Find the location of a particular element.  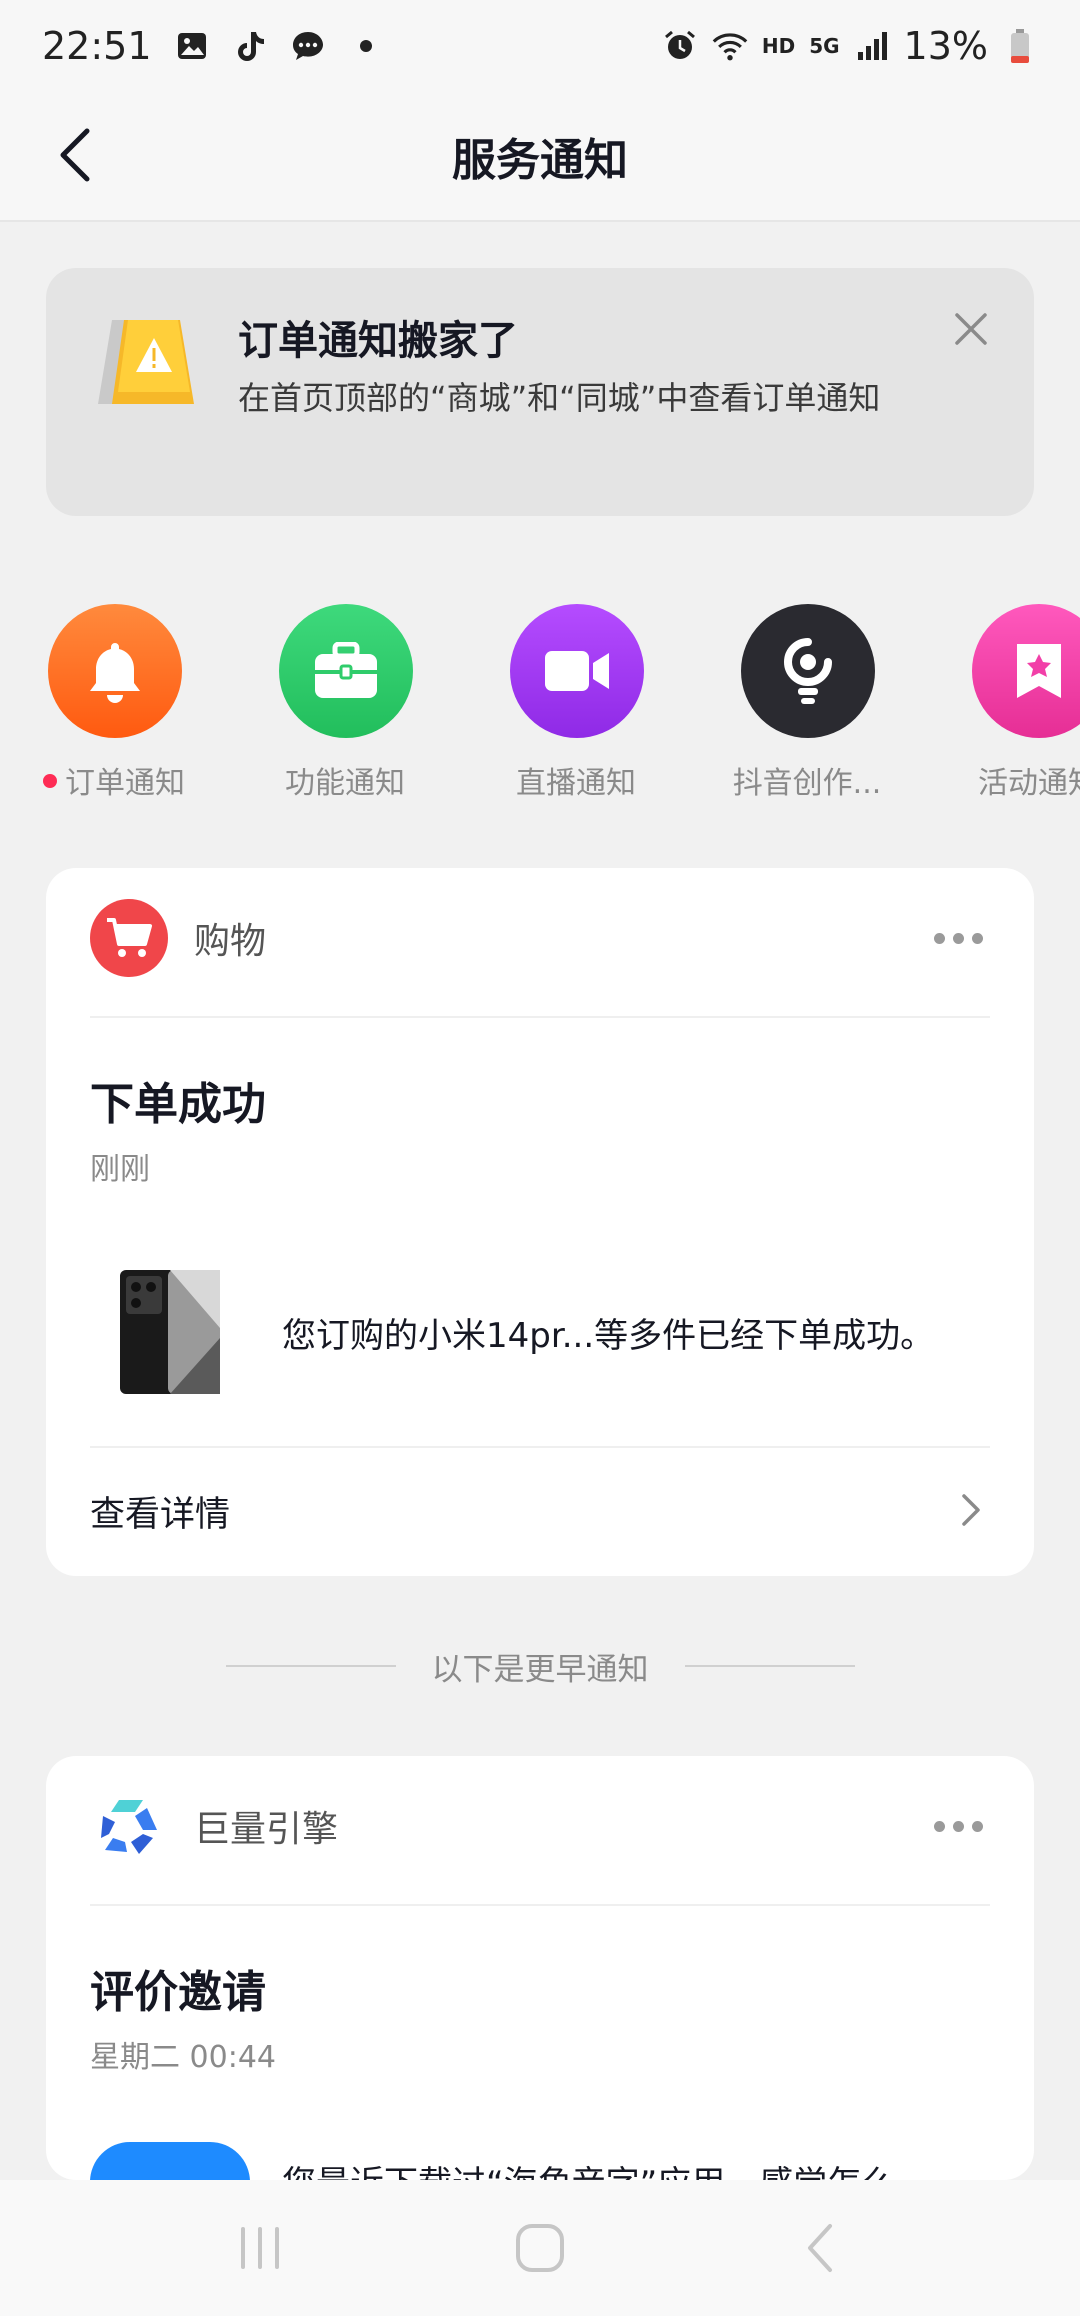

alarm-icon is located at coordinates (680, 46).